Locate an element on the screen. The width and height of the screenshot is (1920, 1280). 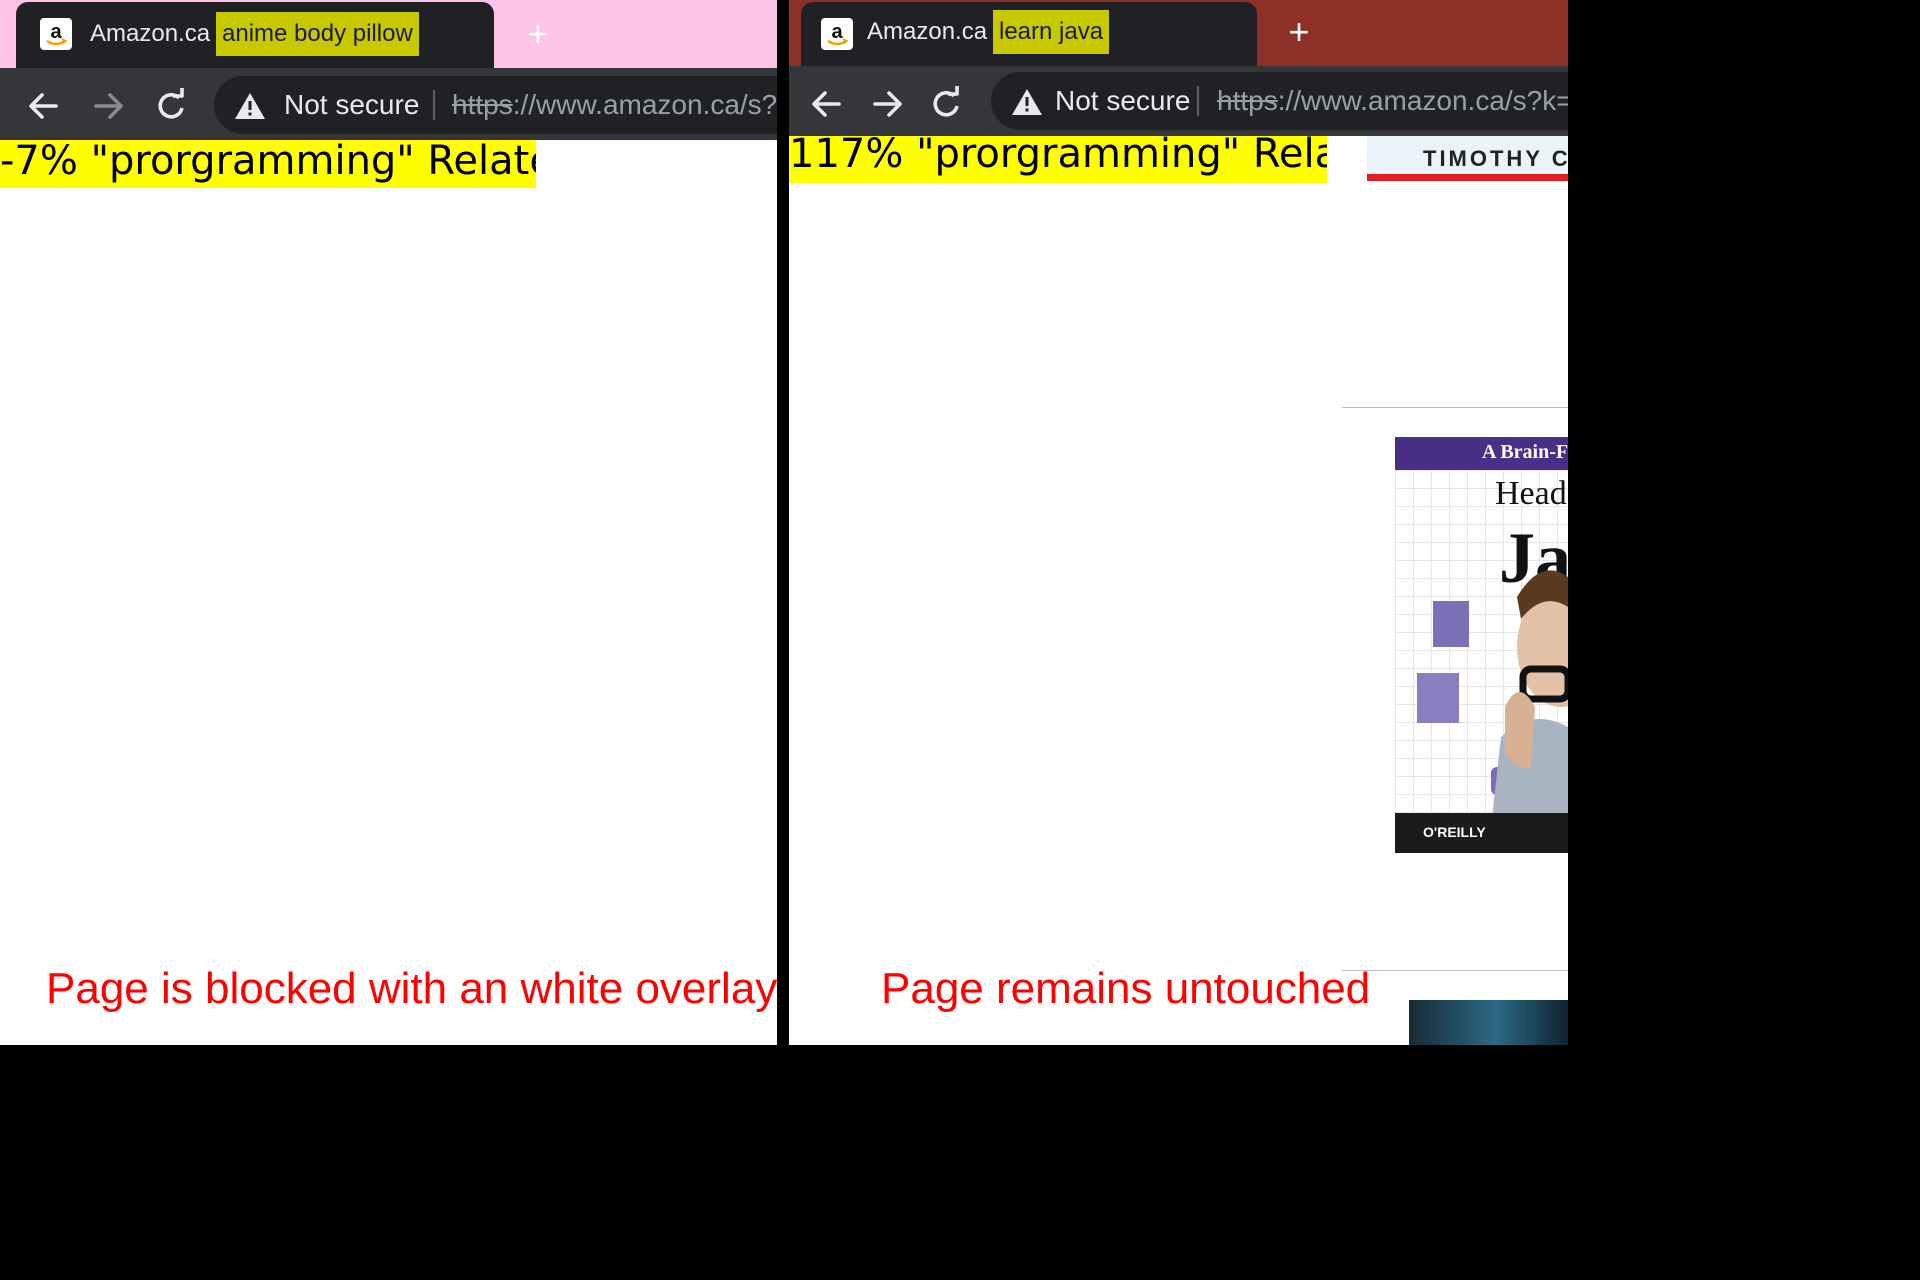
cover-publisher: O'REILLY is located at coordinates (1454, 832).